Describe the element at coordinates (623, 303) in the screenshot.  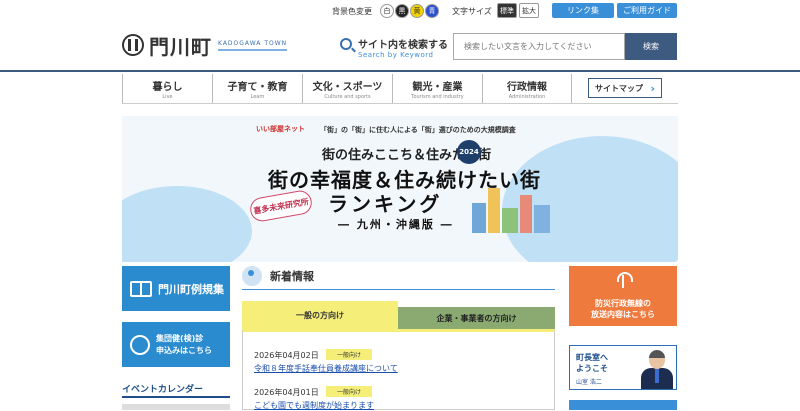
I see `disaster-label-1: 防災行政無線の` at that location.